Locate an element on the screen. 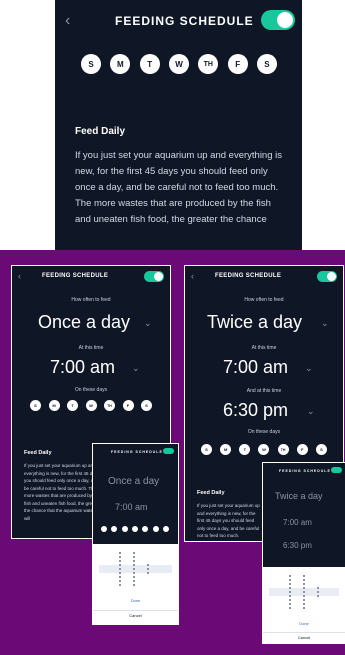  day-selector is located at coordinates (135, 529).